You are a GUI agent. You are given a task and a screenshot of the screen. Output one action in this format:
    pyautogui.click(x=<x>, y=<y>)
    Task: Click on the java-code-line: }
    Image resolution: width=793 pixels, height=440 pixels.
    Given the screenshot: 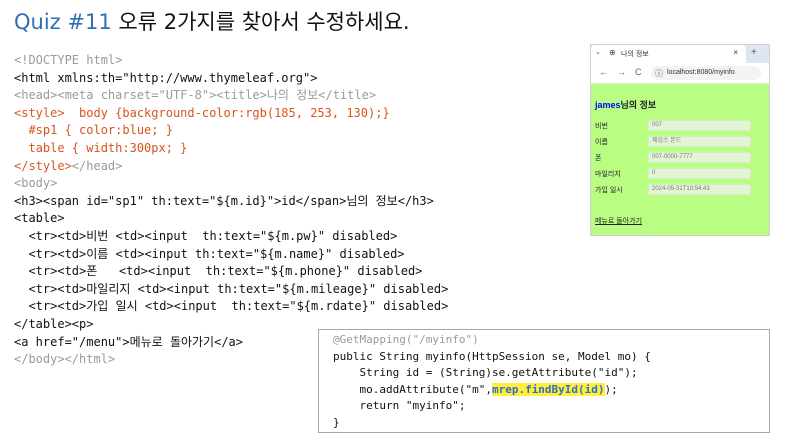 What is the action you would take?
    pyautogui.click(x=551, y=423)
    